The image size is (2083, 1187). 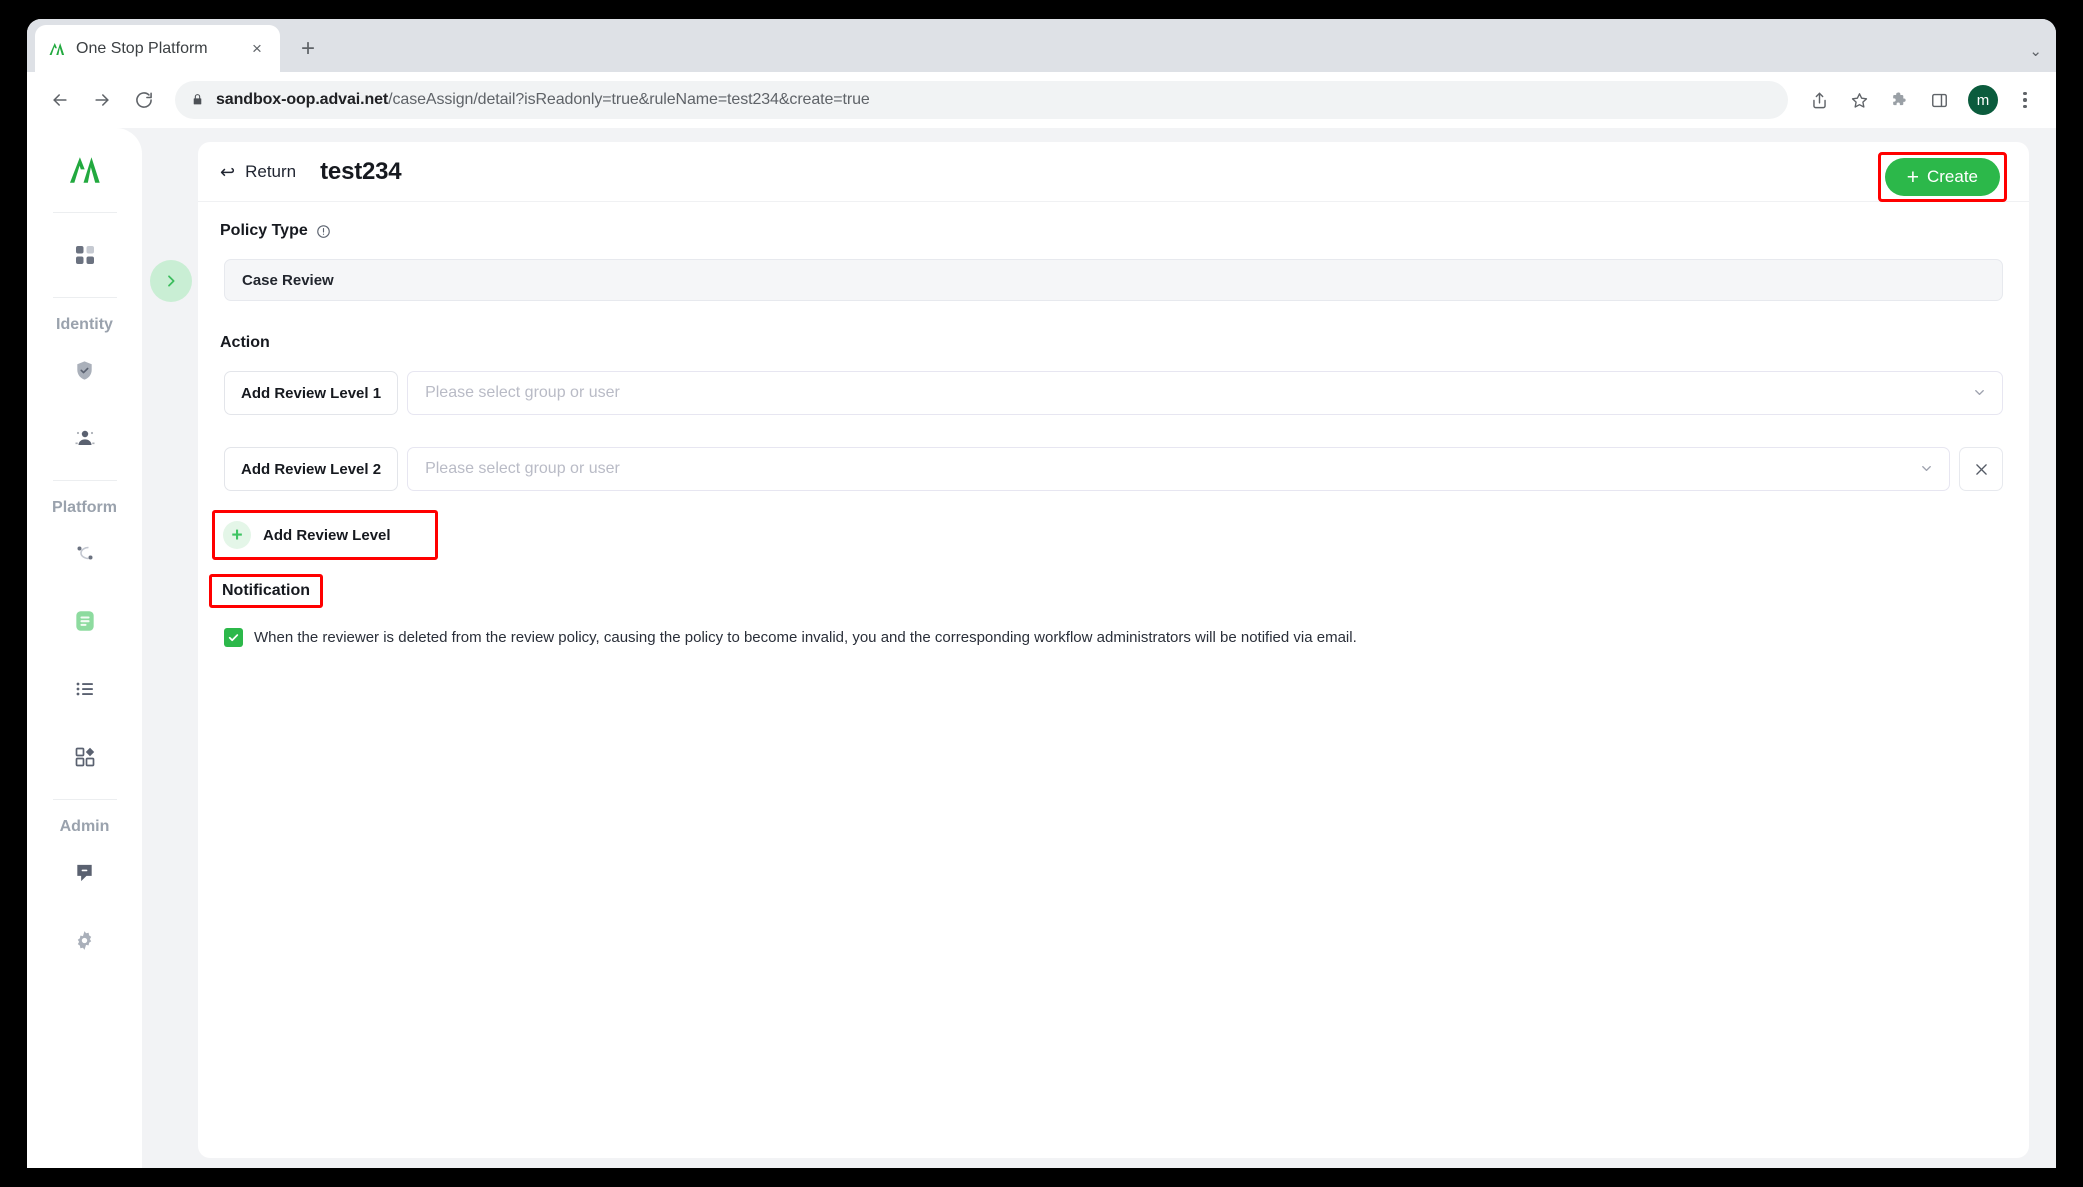 What do you see at coordinates (84, 507) in the screenshot?
I see `sidebar-group-platform: Platform` at bounding box center [84, 507].